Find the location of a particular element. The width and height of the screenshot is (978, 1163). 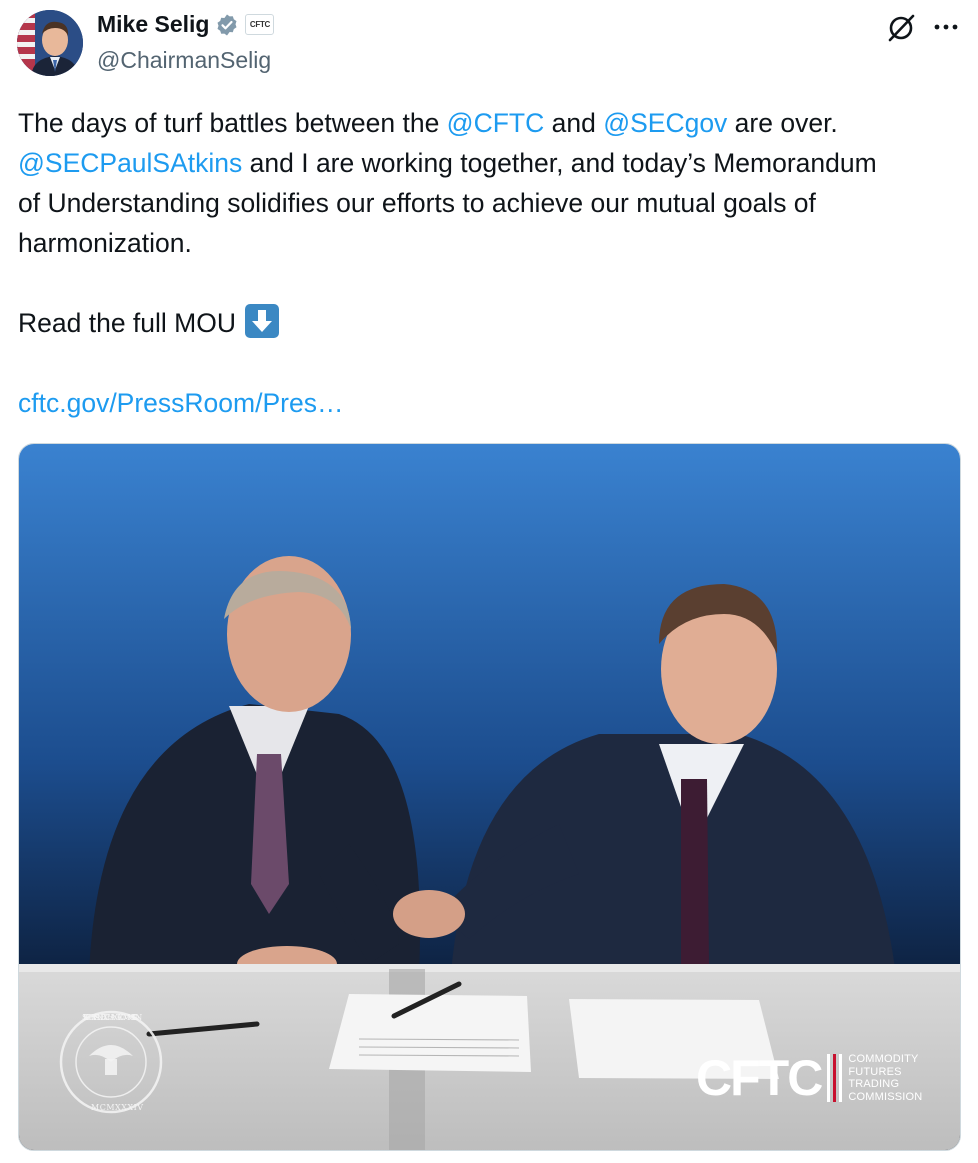

more-icon is located at coordinates (946, 27).